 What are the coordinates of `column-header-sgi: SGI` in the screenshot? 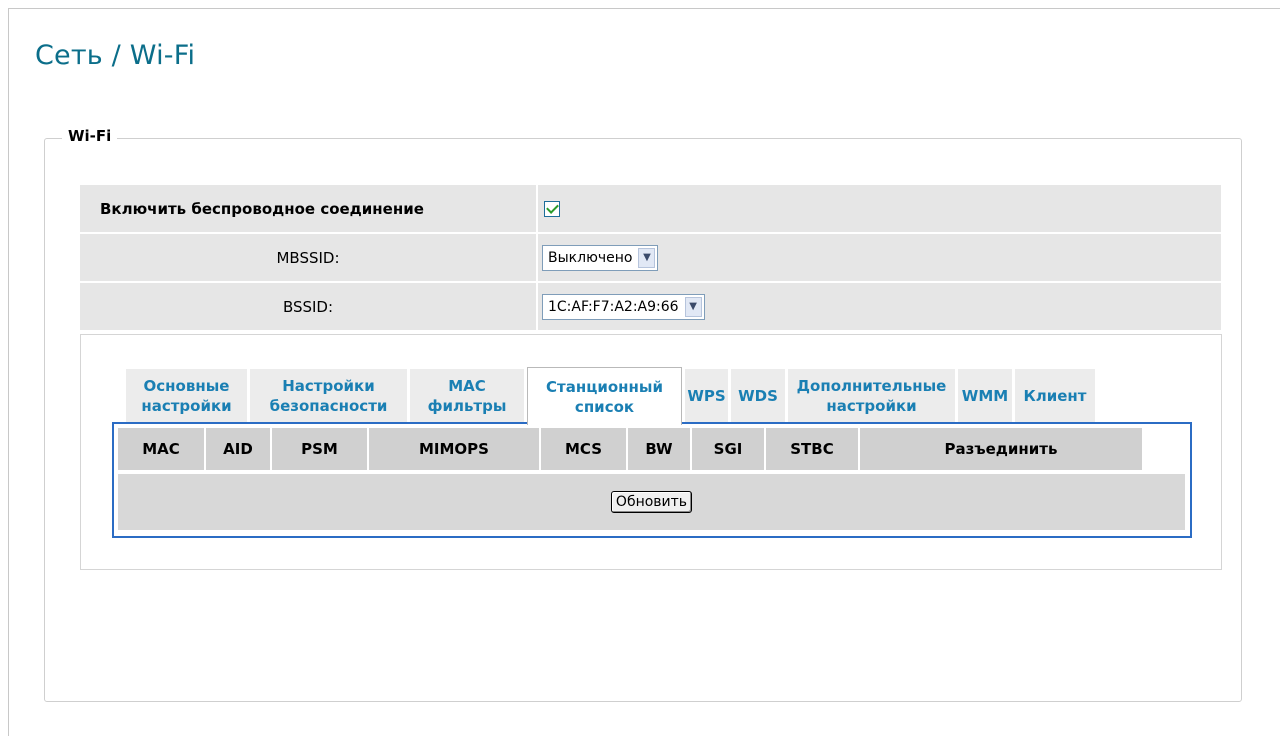 It's located at (728, 449).